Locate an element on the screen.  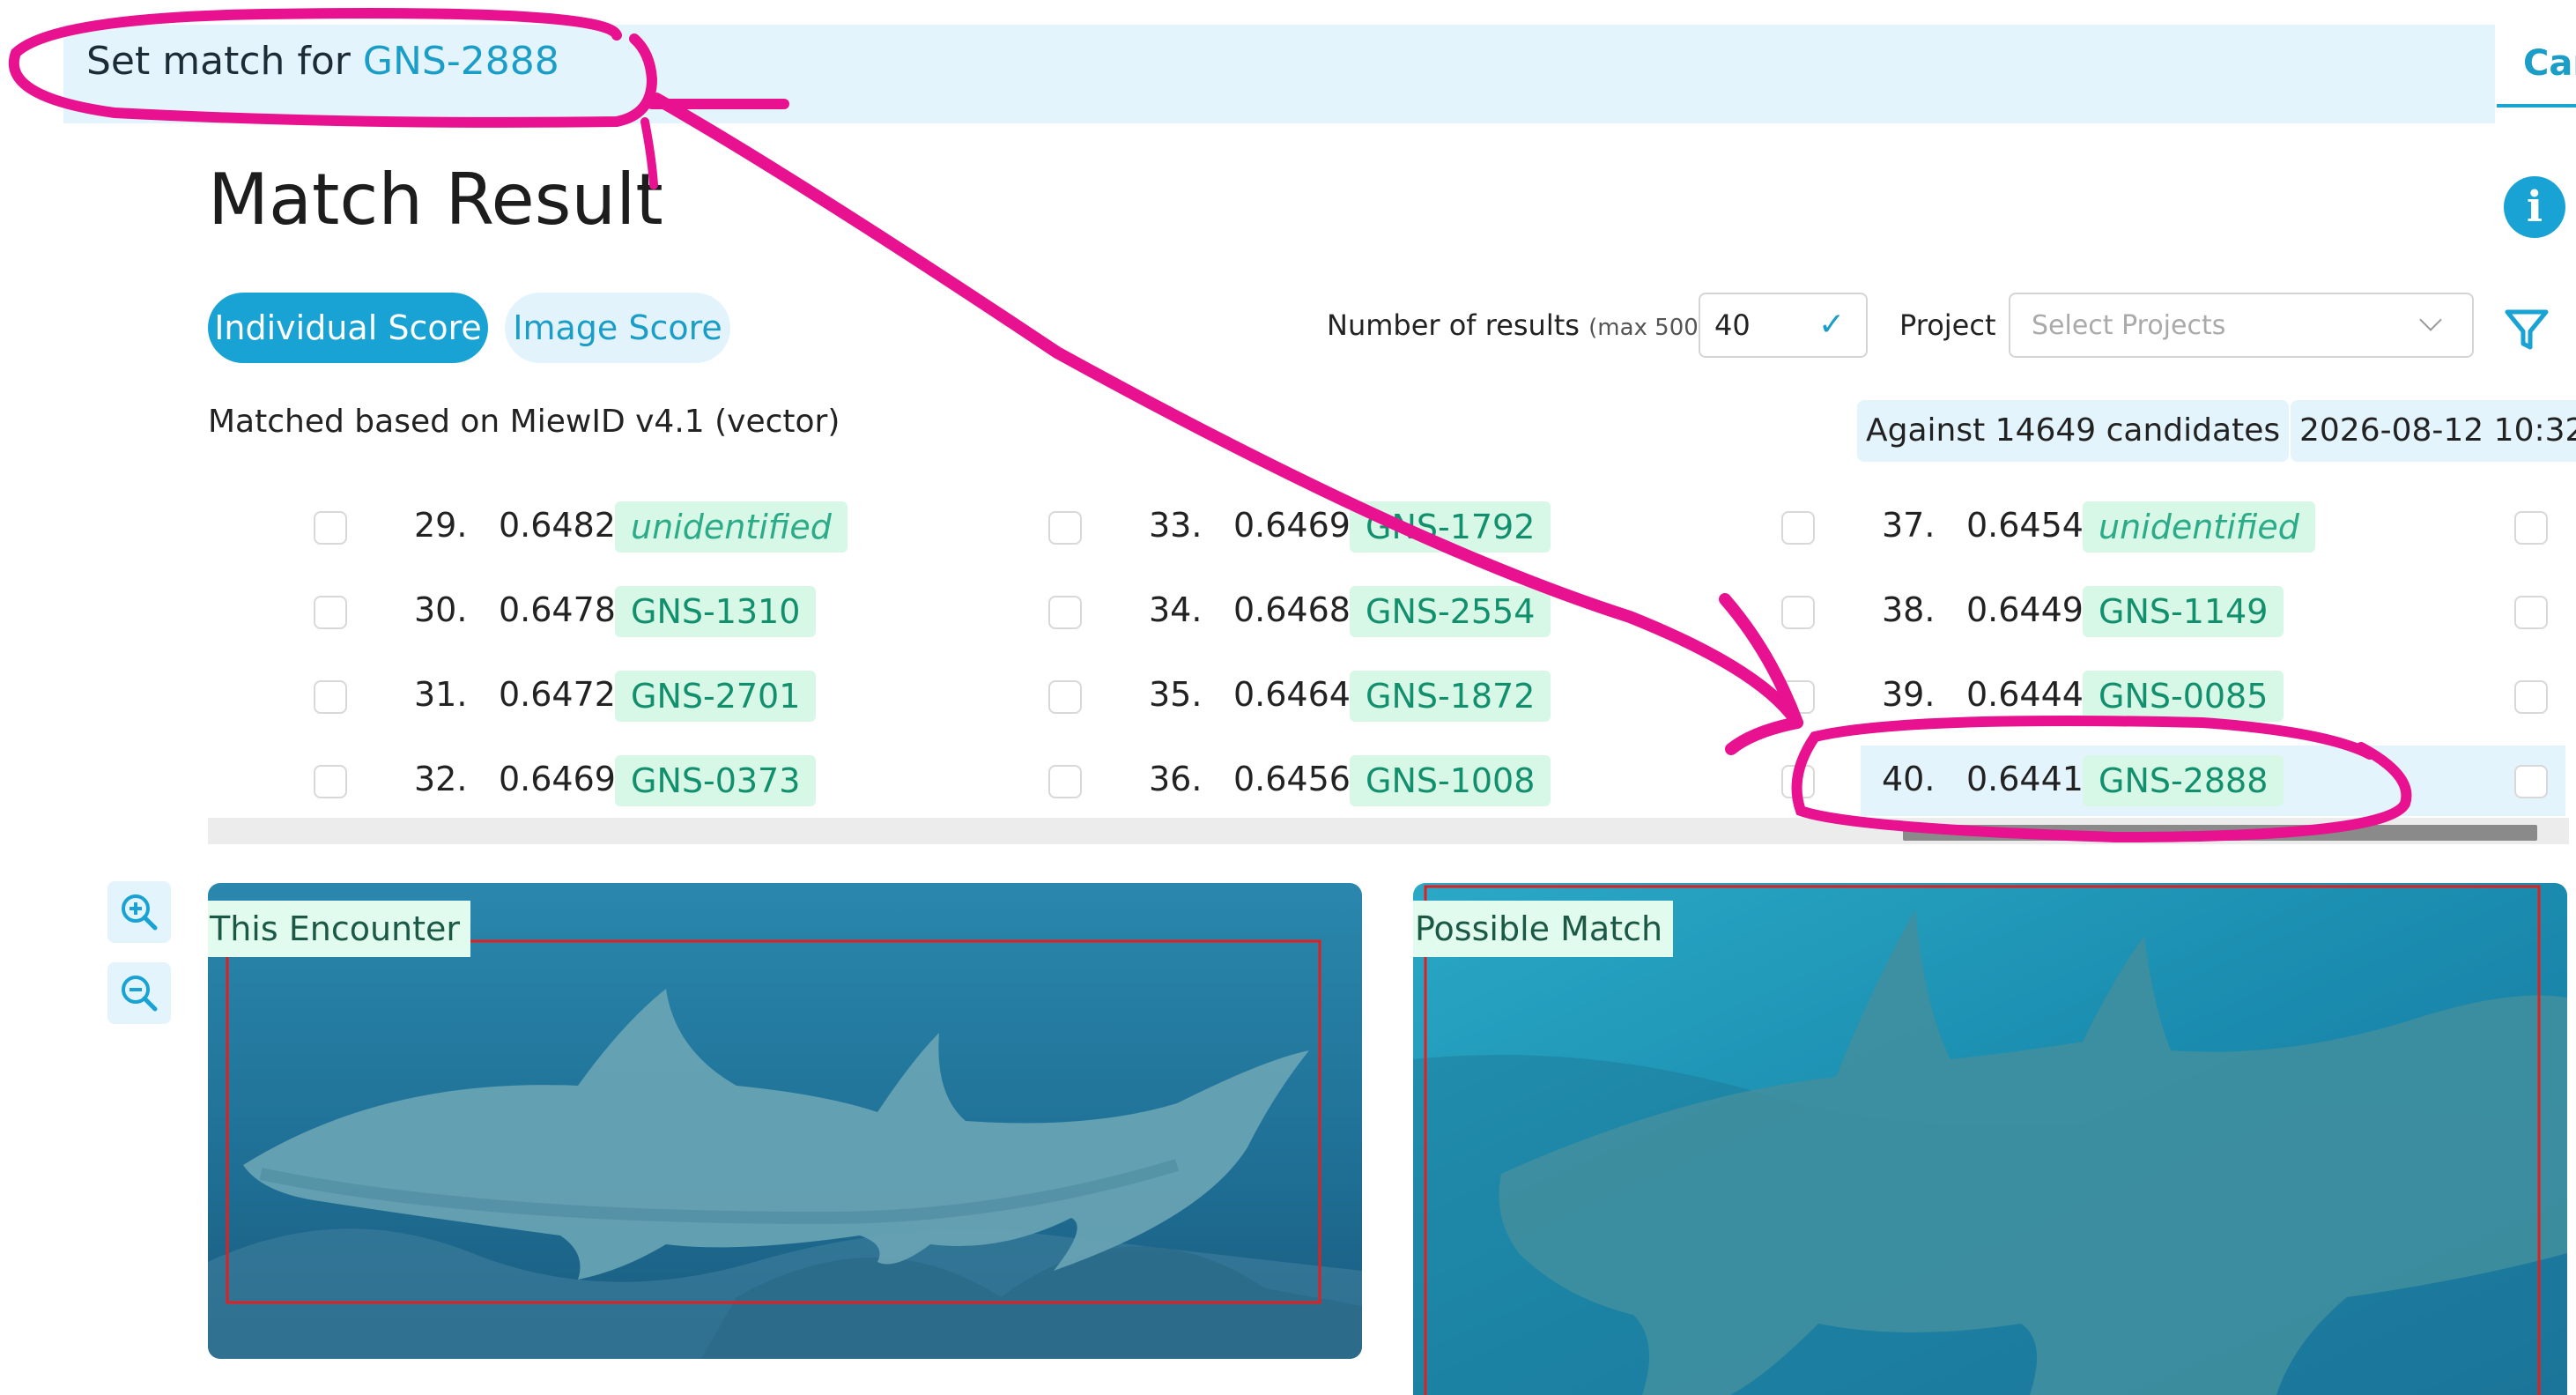
scrollbar-thumb is located at coordinates (2220, 833).